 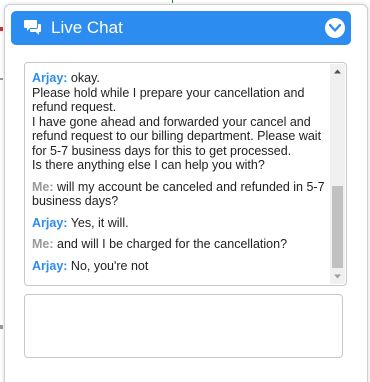 I want to click on message-text: No, you're not, so click(x=109, y=265).